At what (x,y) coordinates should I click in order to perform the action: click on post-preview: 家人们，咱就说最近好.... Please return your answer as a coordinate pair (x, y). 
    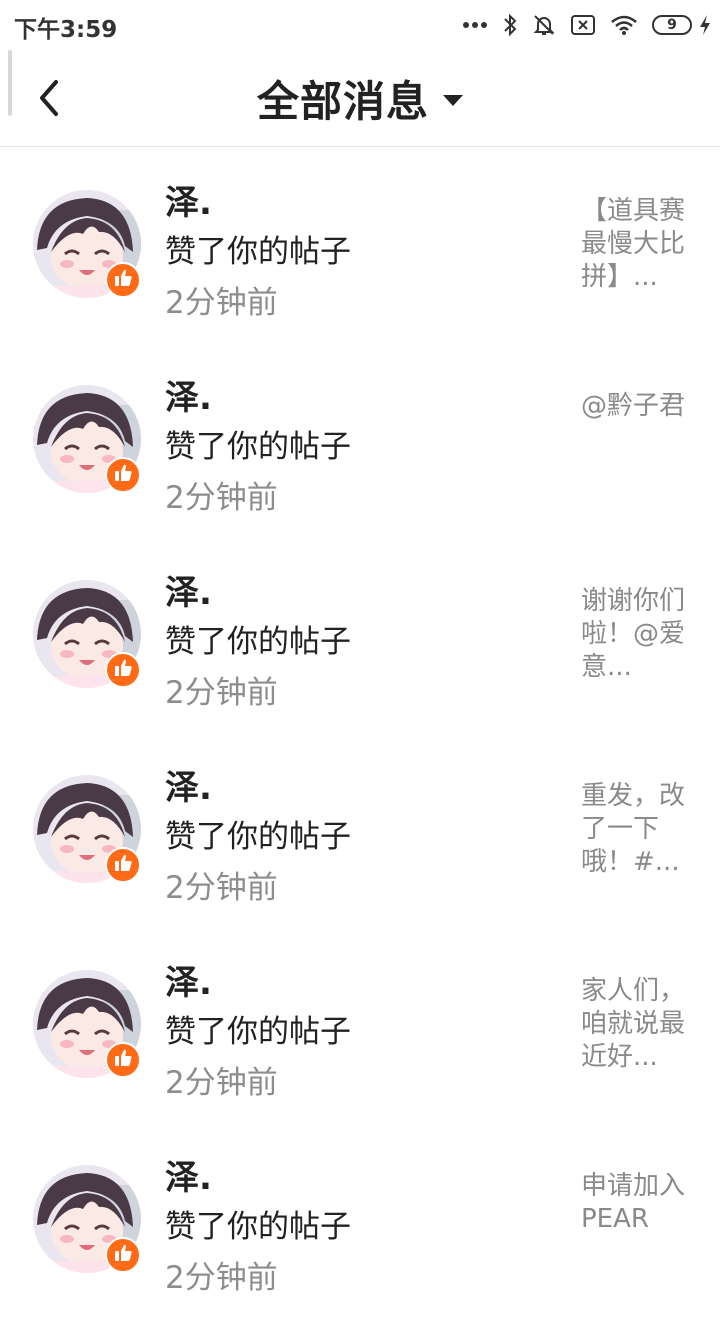
    Looking at the image, I should click on (635, 1024).